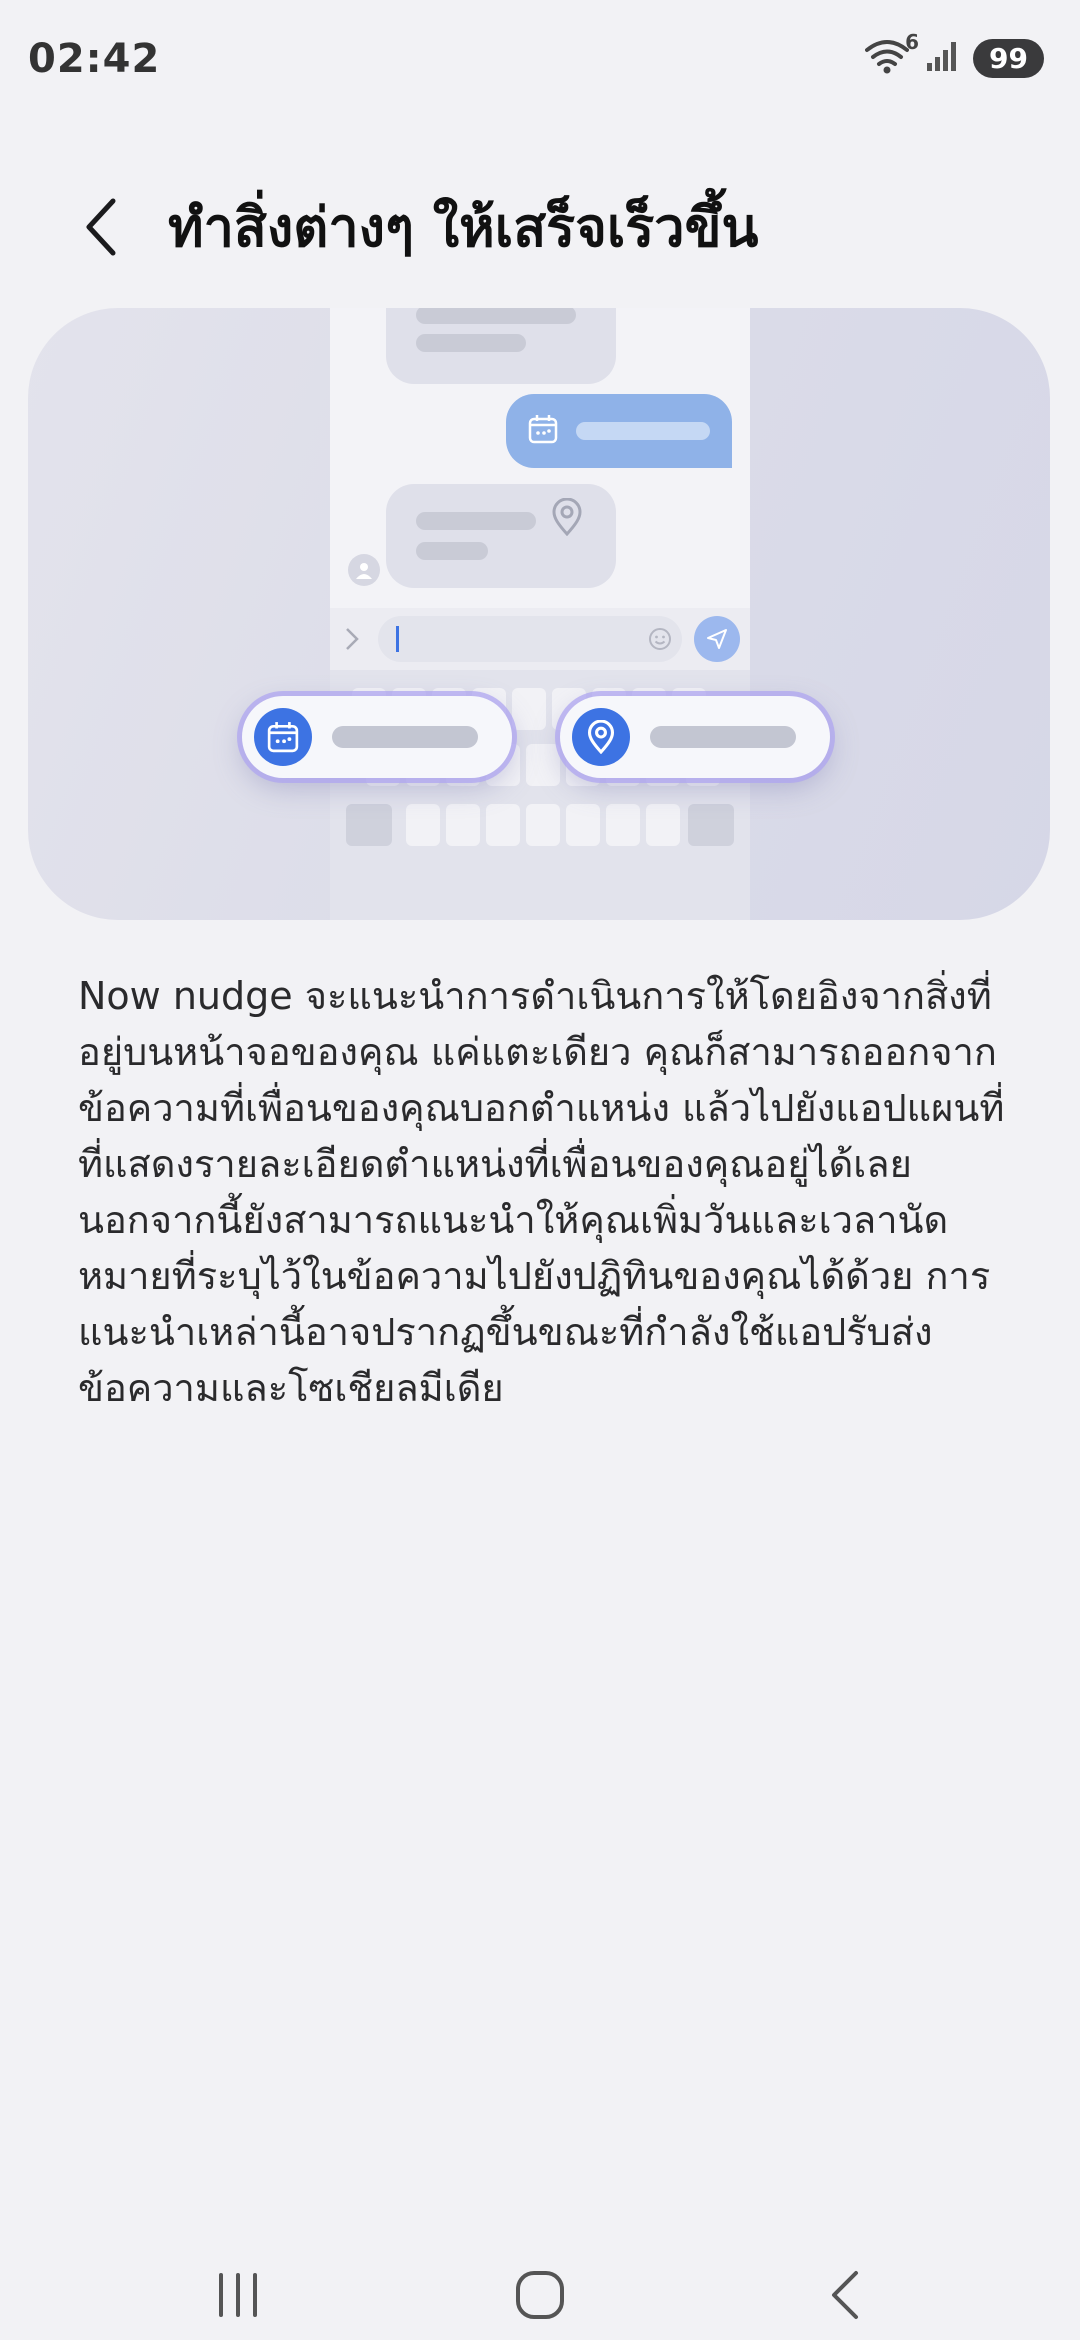  What do you see at coordinates (660, 639) in the screenshot?
I see `emoji-icon` at bounding box center [660, 639].